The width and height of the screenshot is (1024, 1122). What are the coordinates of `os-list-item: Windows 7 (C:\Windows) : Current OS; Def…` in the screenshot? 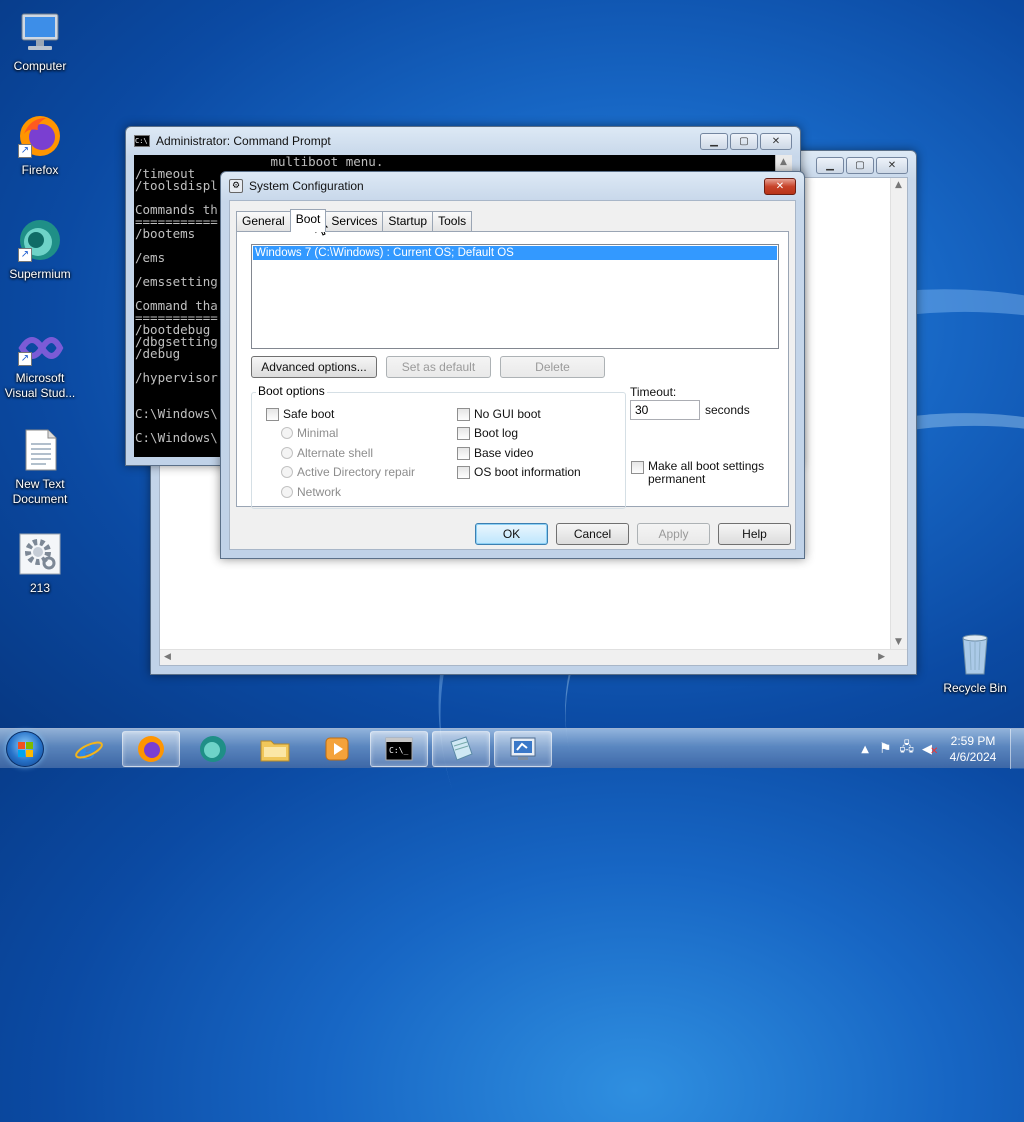 It's located at (515, 253).